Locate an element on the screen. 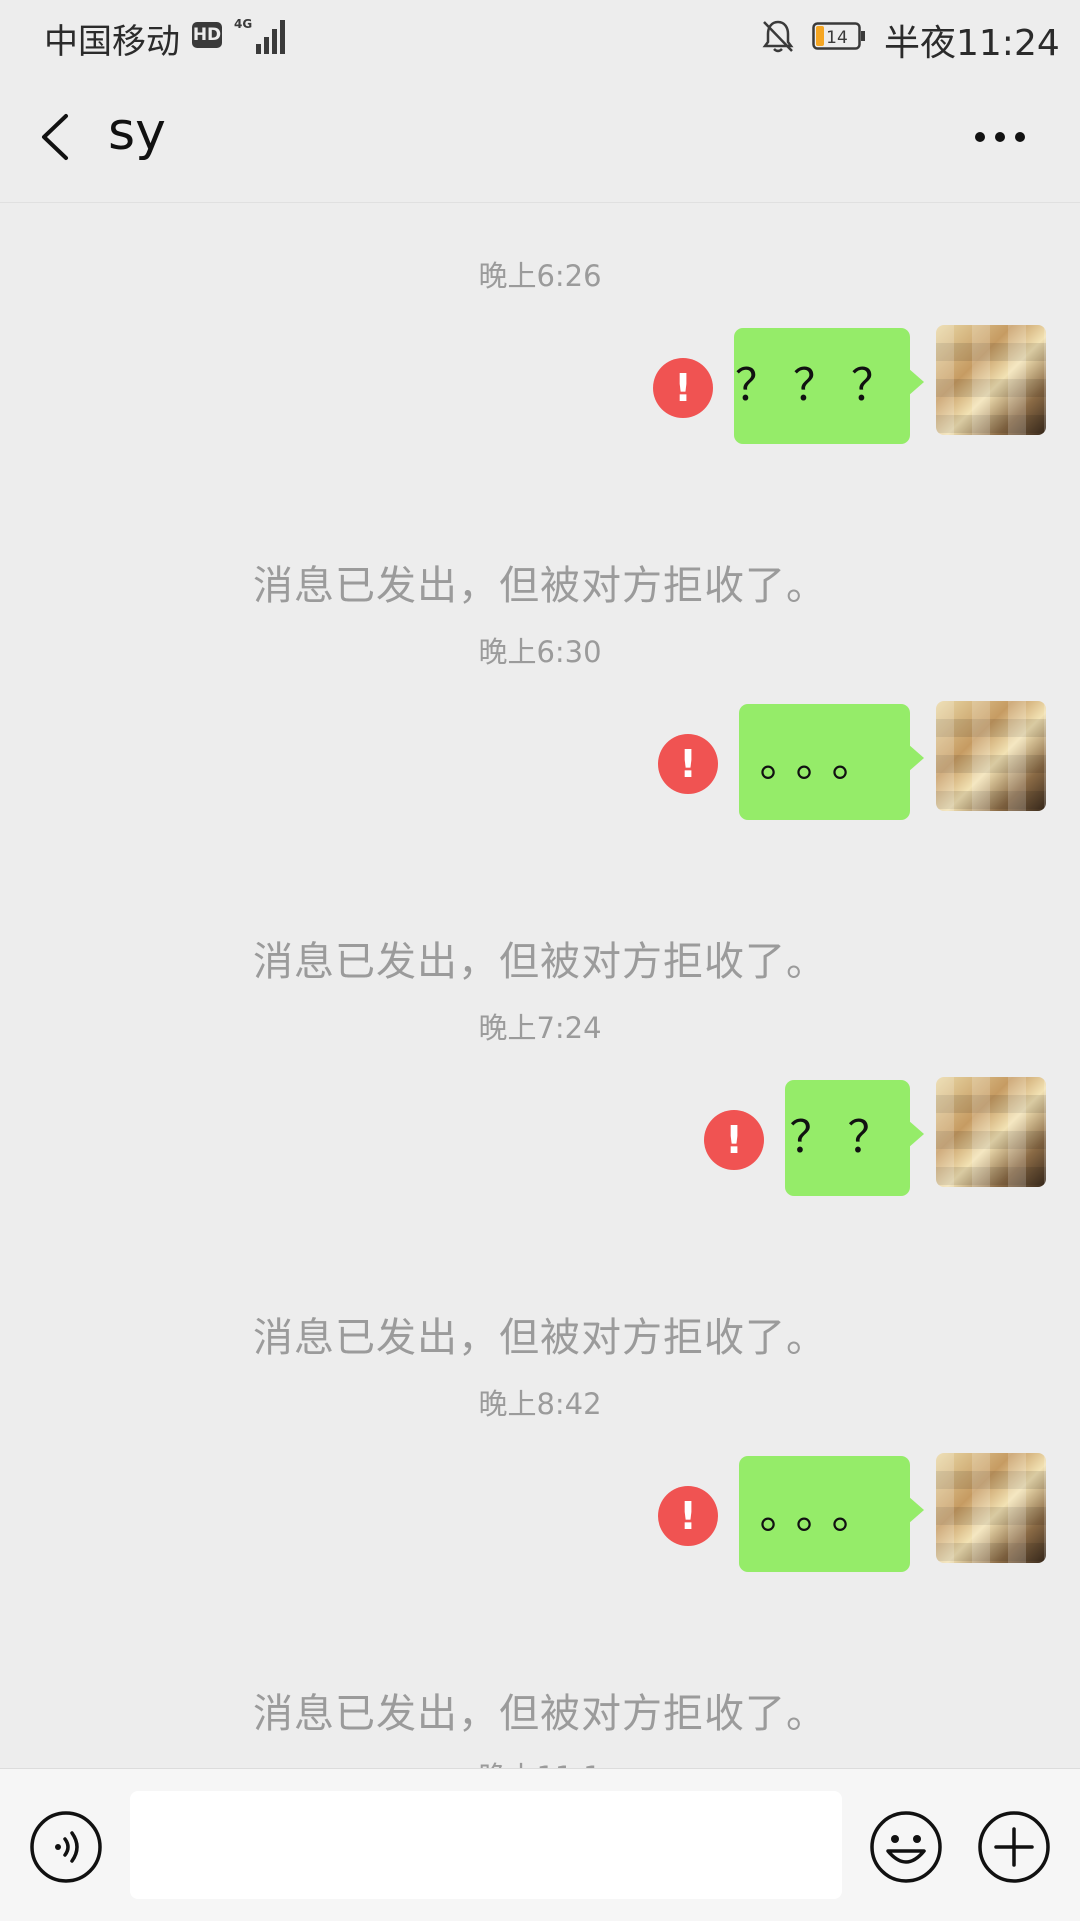 The width and height of the screenshot is (1080, 1921). battery-level: 14 is located at coordinates (837, 38).